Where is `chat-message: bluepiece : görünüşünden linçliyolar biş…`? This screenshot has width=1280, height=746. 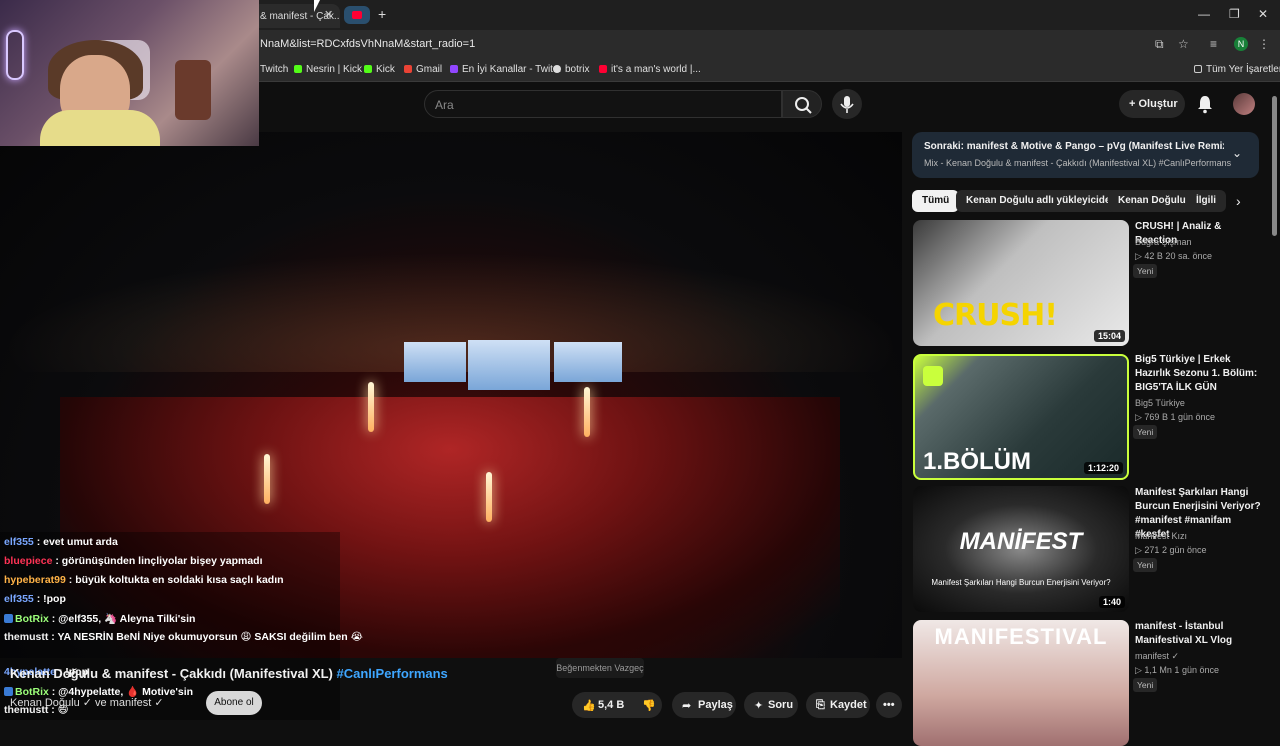 chat-message: bluepiece : görünüşünden linçliyolar biş… is located at coordinates (133, 561).